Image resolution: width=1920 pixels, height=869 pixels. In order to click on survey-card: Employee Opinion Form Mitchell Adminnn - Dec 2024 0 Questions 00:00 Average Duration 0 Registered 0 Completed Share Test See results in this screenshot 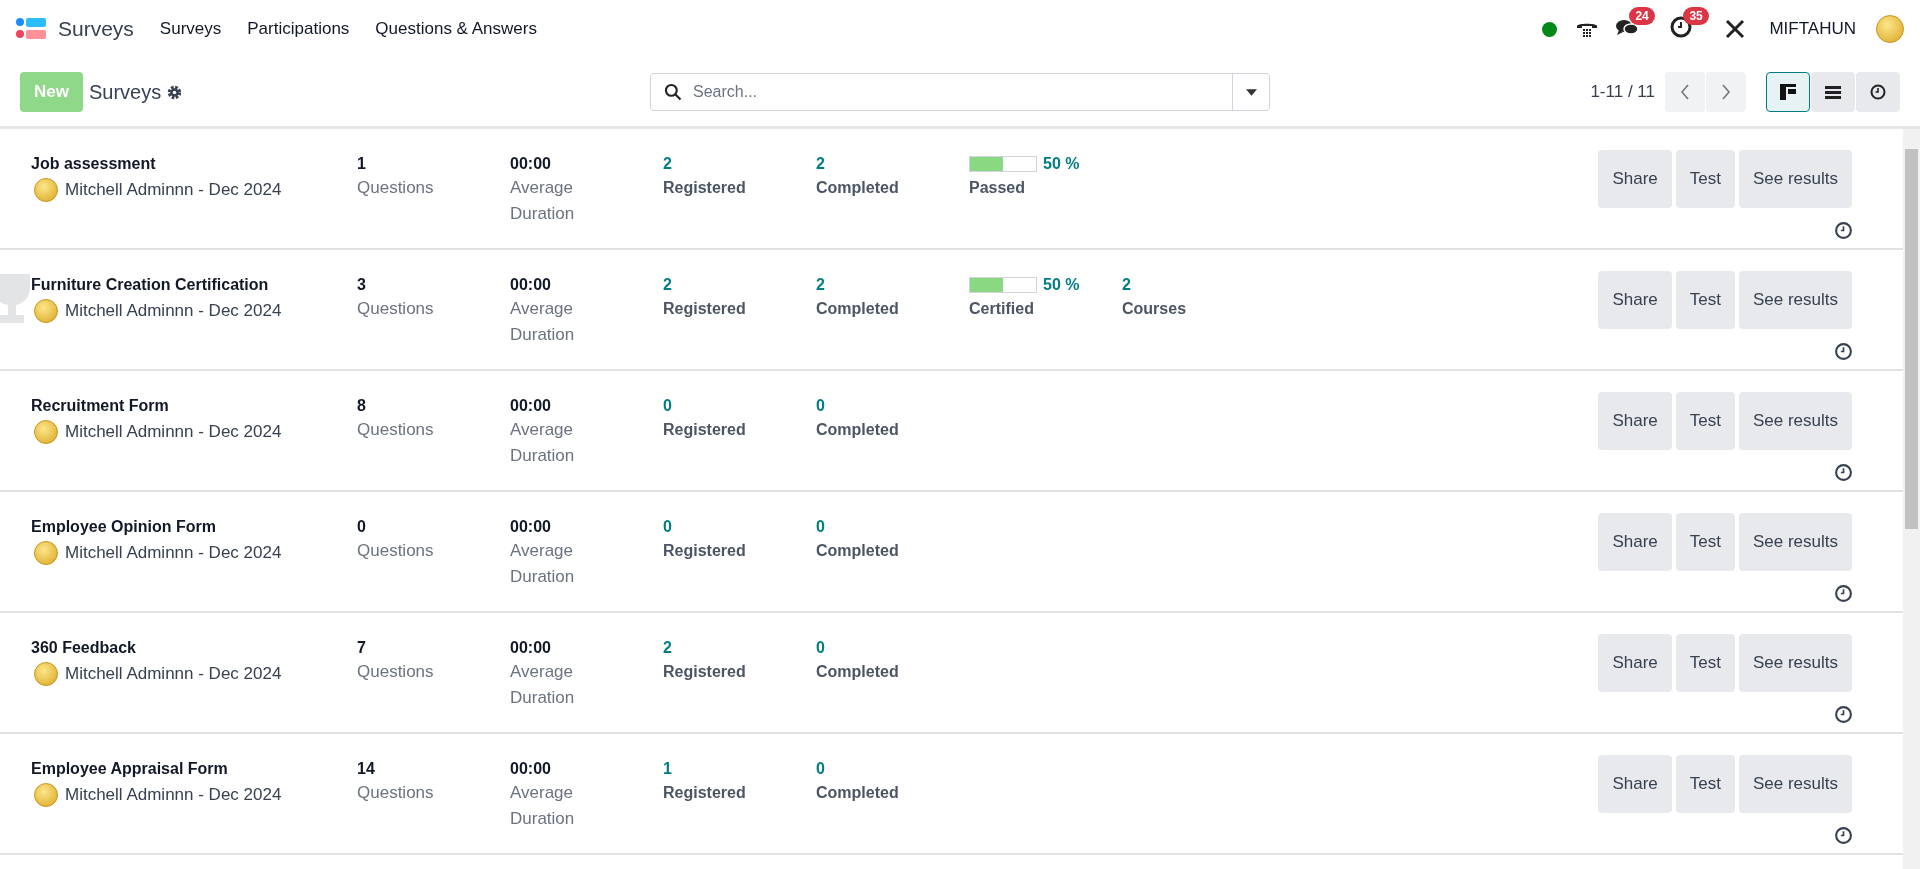, I will do `click(951, 552)`.